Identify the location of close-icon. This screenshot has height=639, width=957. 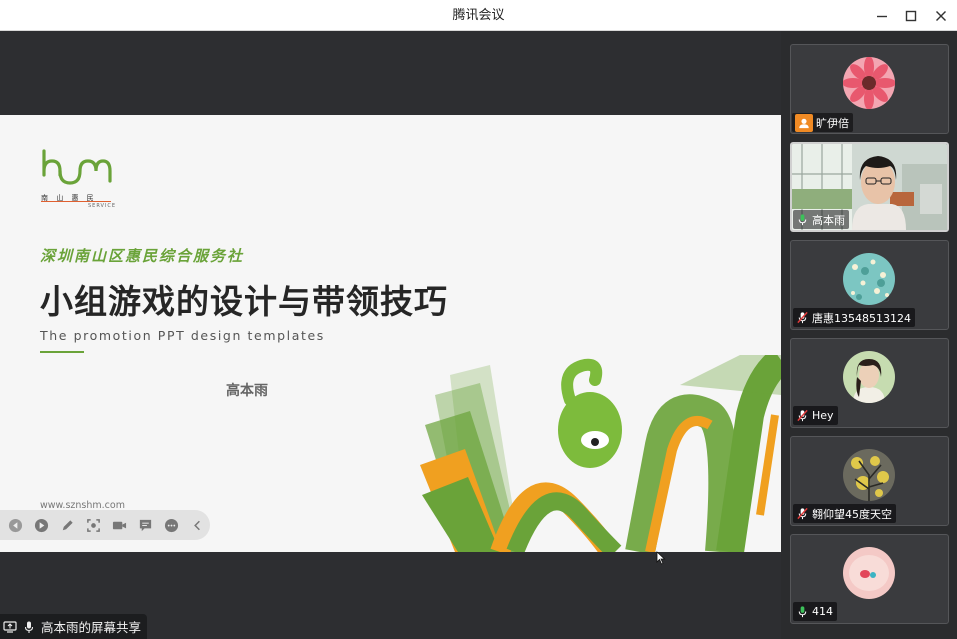
(941, 16).